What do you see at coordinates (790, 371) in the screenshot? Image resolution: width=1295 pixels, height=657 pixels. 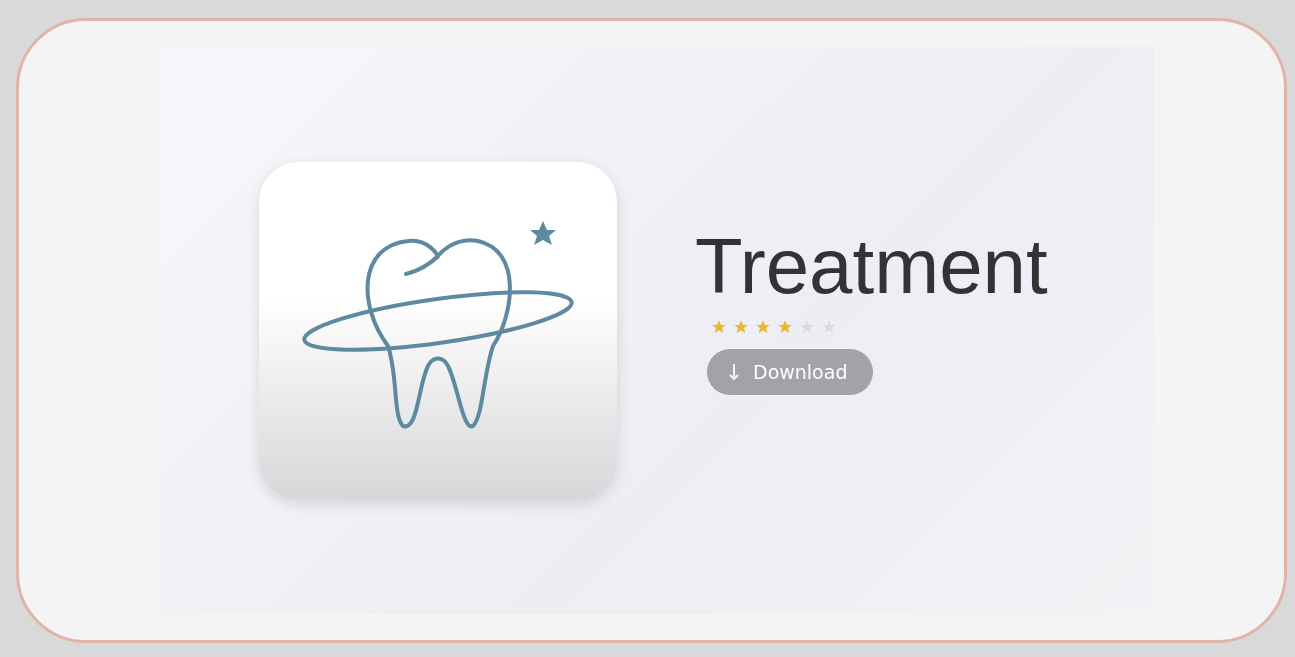 I see `download-button: Download` at bounding box center [790, 371].